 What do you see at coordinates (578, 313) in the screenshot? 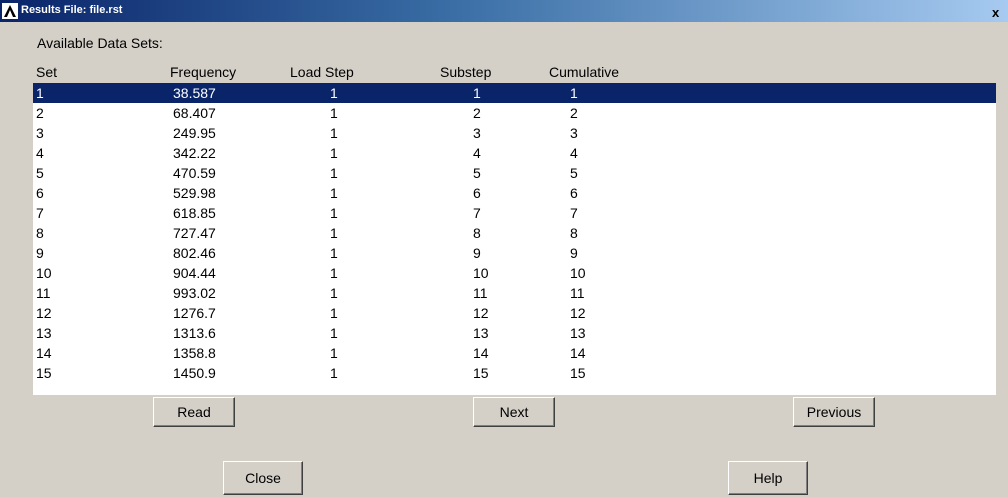
I see `cell-cumulative: 12` at bounding box center [578, 313].